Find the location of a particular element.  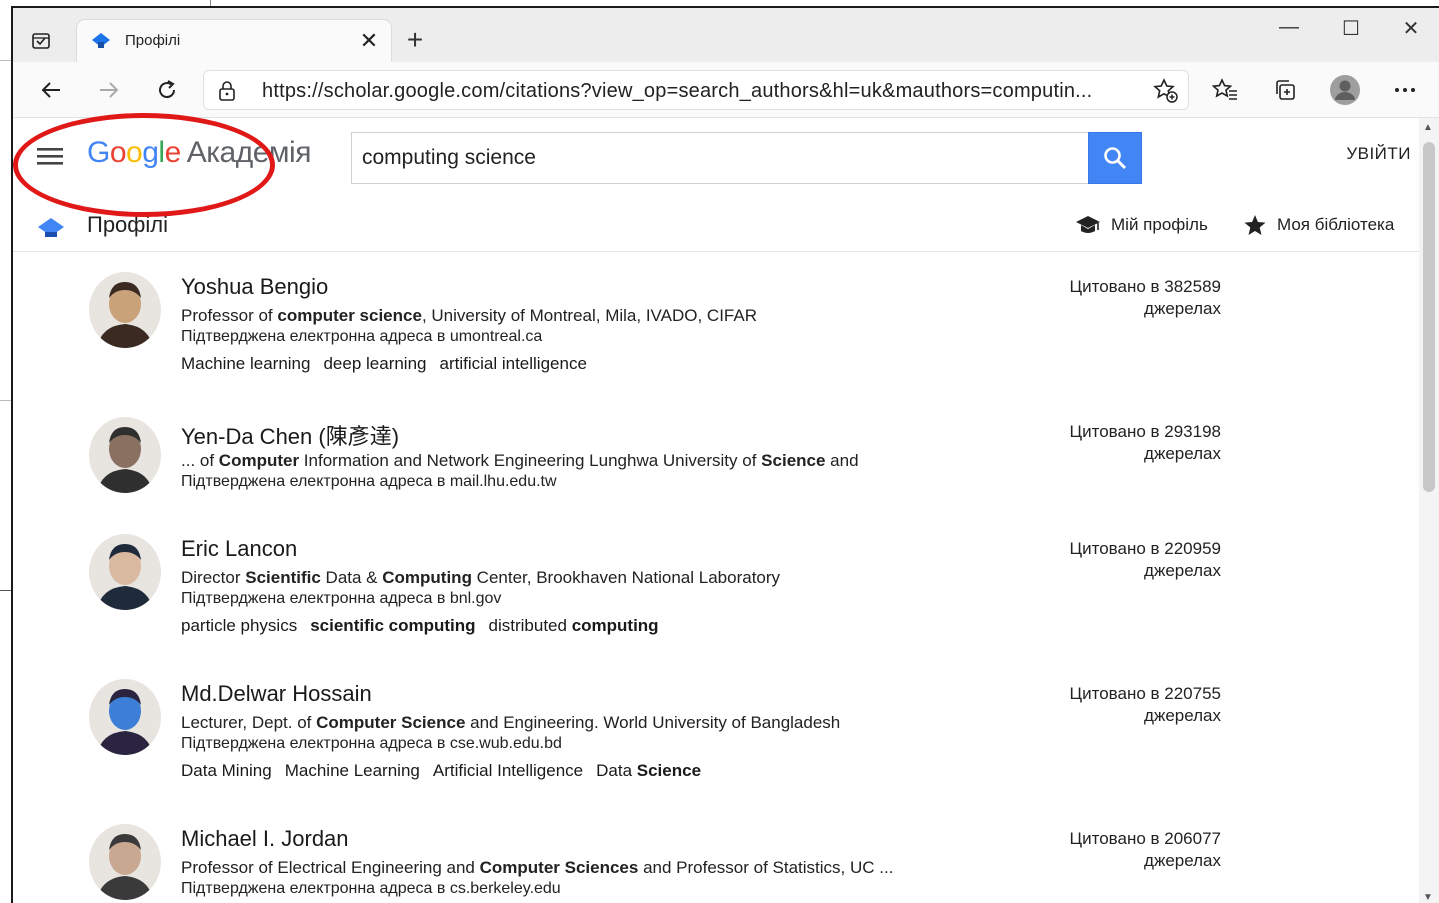

interest-tag-text: deep learning is located at coordinates (375, 363).